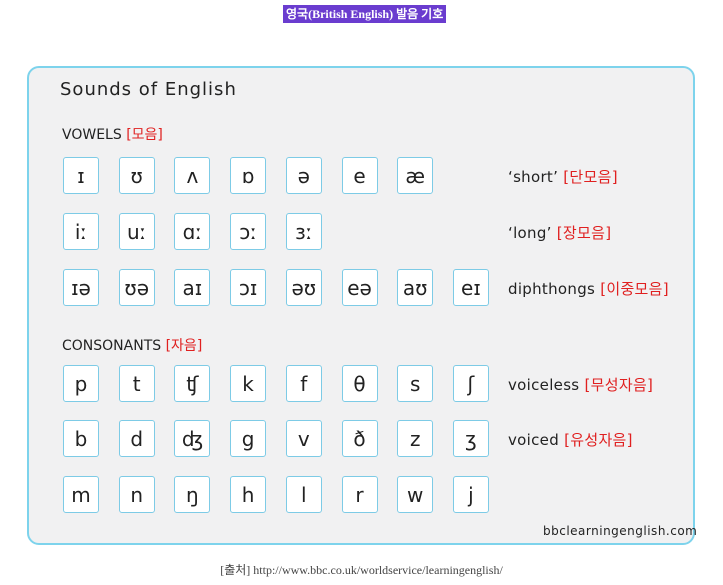 The image size is (723, 585). I want to click on row-label: diphthongs [이중모음], so click(588, 288).